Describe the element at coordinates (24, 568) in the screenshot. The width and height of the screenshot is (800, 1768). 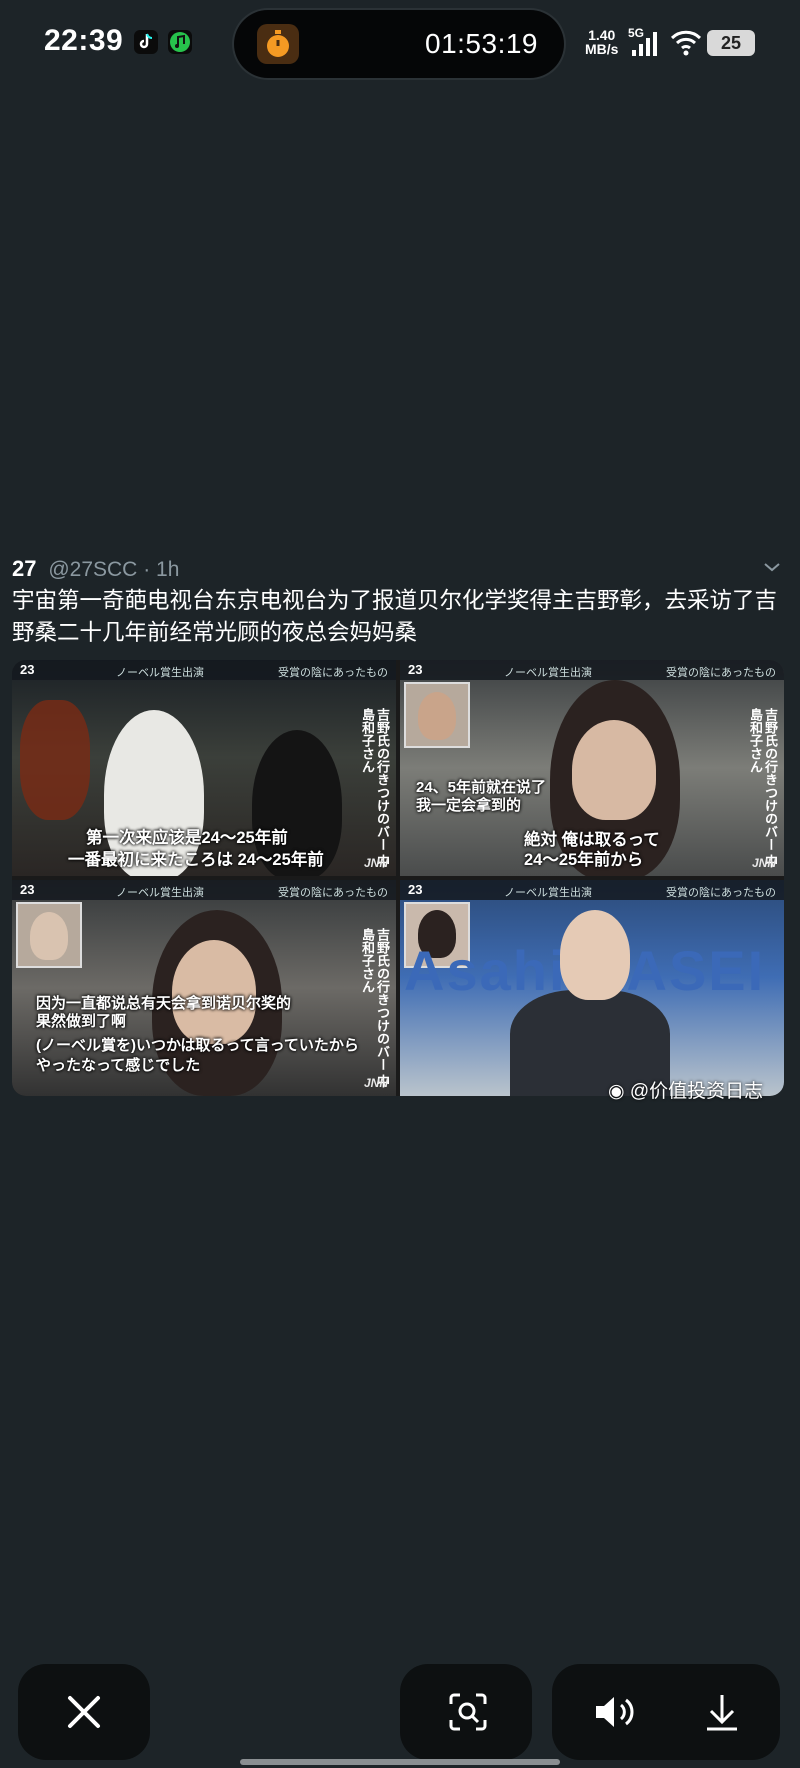
I see `tweet-author-name: 27` at that location.